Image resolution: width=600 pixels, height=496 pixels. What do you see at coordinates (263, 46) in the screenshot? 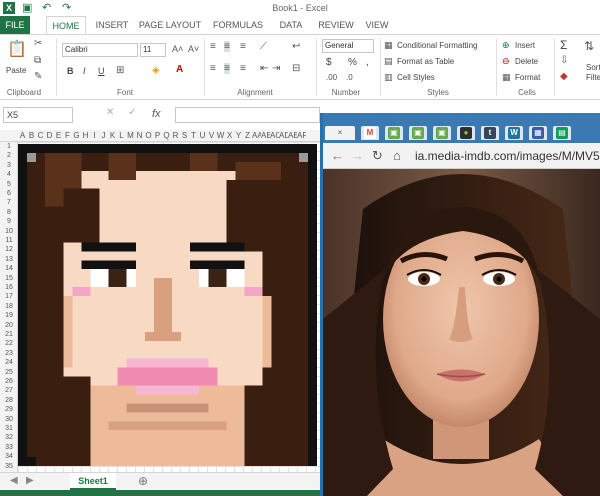
I see `orientation-icon: ⟋` at bounding box center [263, 46].